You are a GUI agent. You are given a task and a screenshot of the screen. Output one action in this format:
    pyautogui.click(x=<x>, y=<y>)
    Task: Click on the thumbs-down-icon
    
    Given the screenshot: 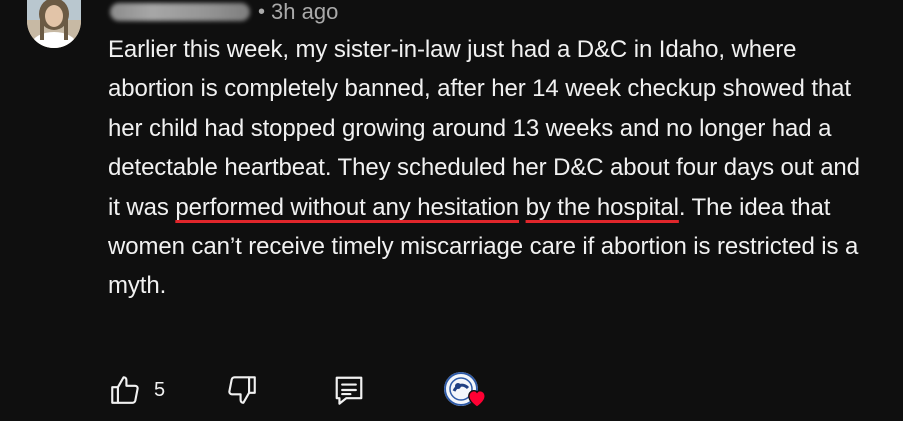 What is the action you would take?
    pyautogui.click(x=242, y=390)
    